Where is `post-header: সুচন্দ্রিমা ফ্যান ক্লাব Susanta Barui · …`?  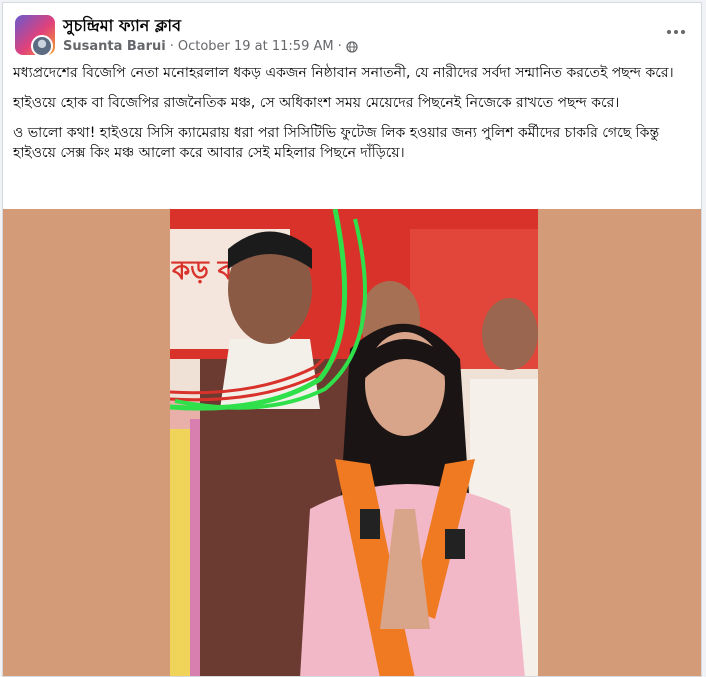 post-header: সুচন্দ্রিমা ফ্যান ক্লাব Susanta Barui · … is located at coordinates (352, 32).